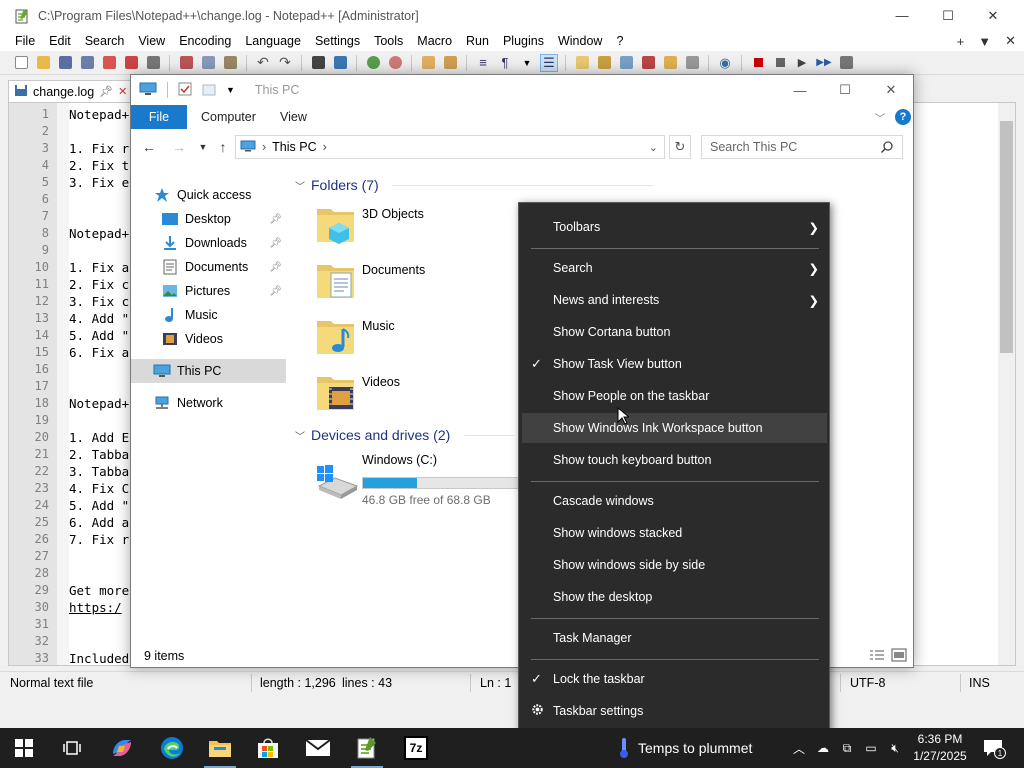 Image resolution: width=1024 pixels, height=768 pixels. Describe the element at coordinates (670, 63) in the screenshot. I see `folder-workspace-icon` at that location.